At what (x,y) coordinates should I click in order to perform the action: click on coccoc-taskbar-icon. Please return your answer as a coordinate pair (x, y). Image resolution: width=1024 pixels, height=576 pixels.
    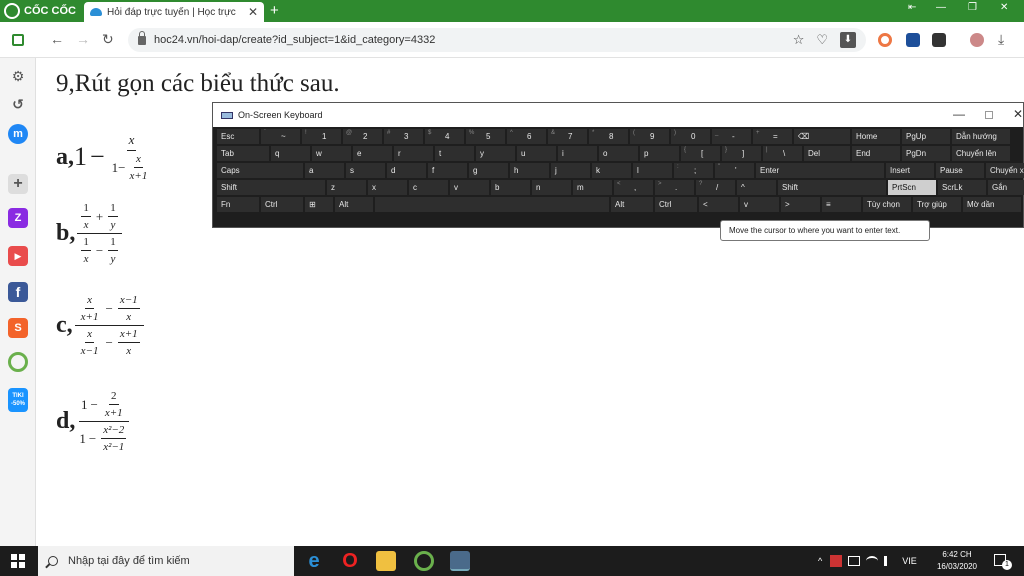
    Looking at the image, I should click on (424, 561).